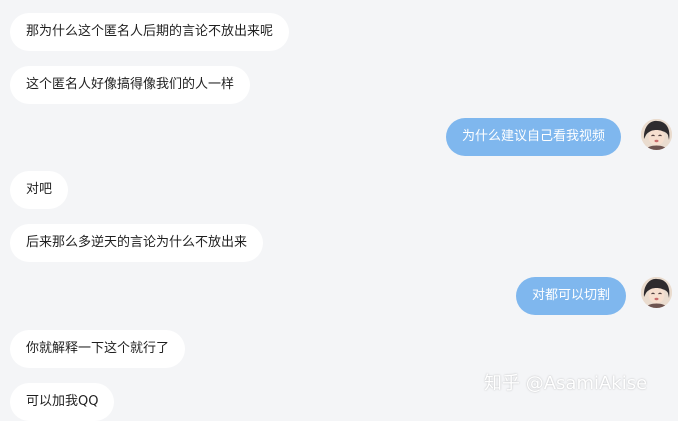  What do you see at coordinates (150, 32) in the screenshot?
I see `message-bubble-incoming: 那为什么这个匿名人后期的言论不放出来呢` at bounding box center [150, 32].